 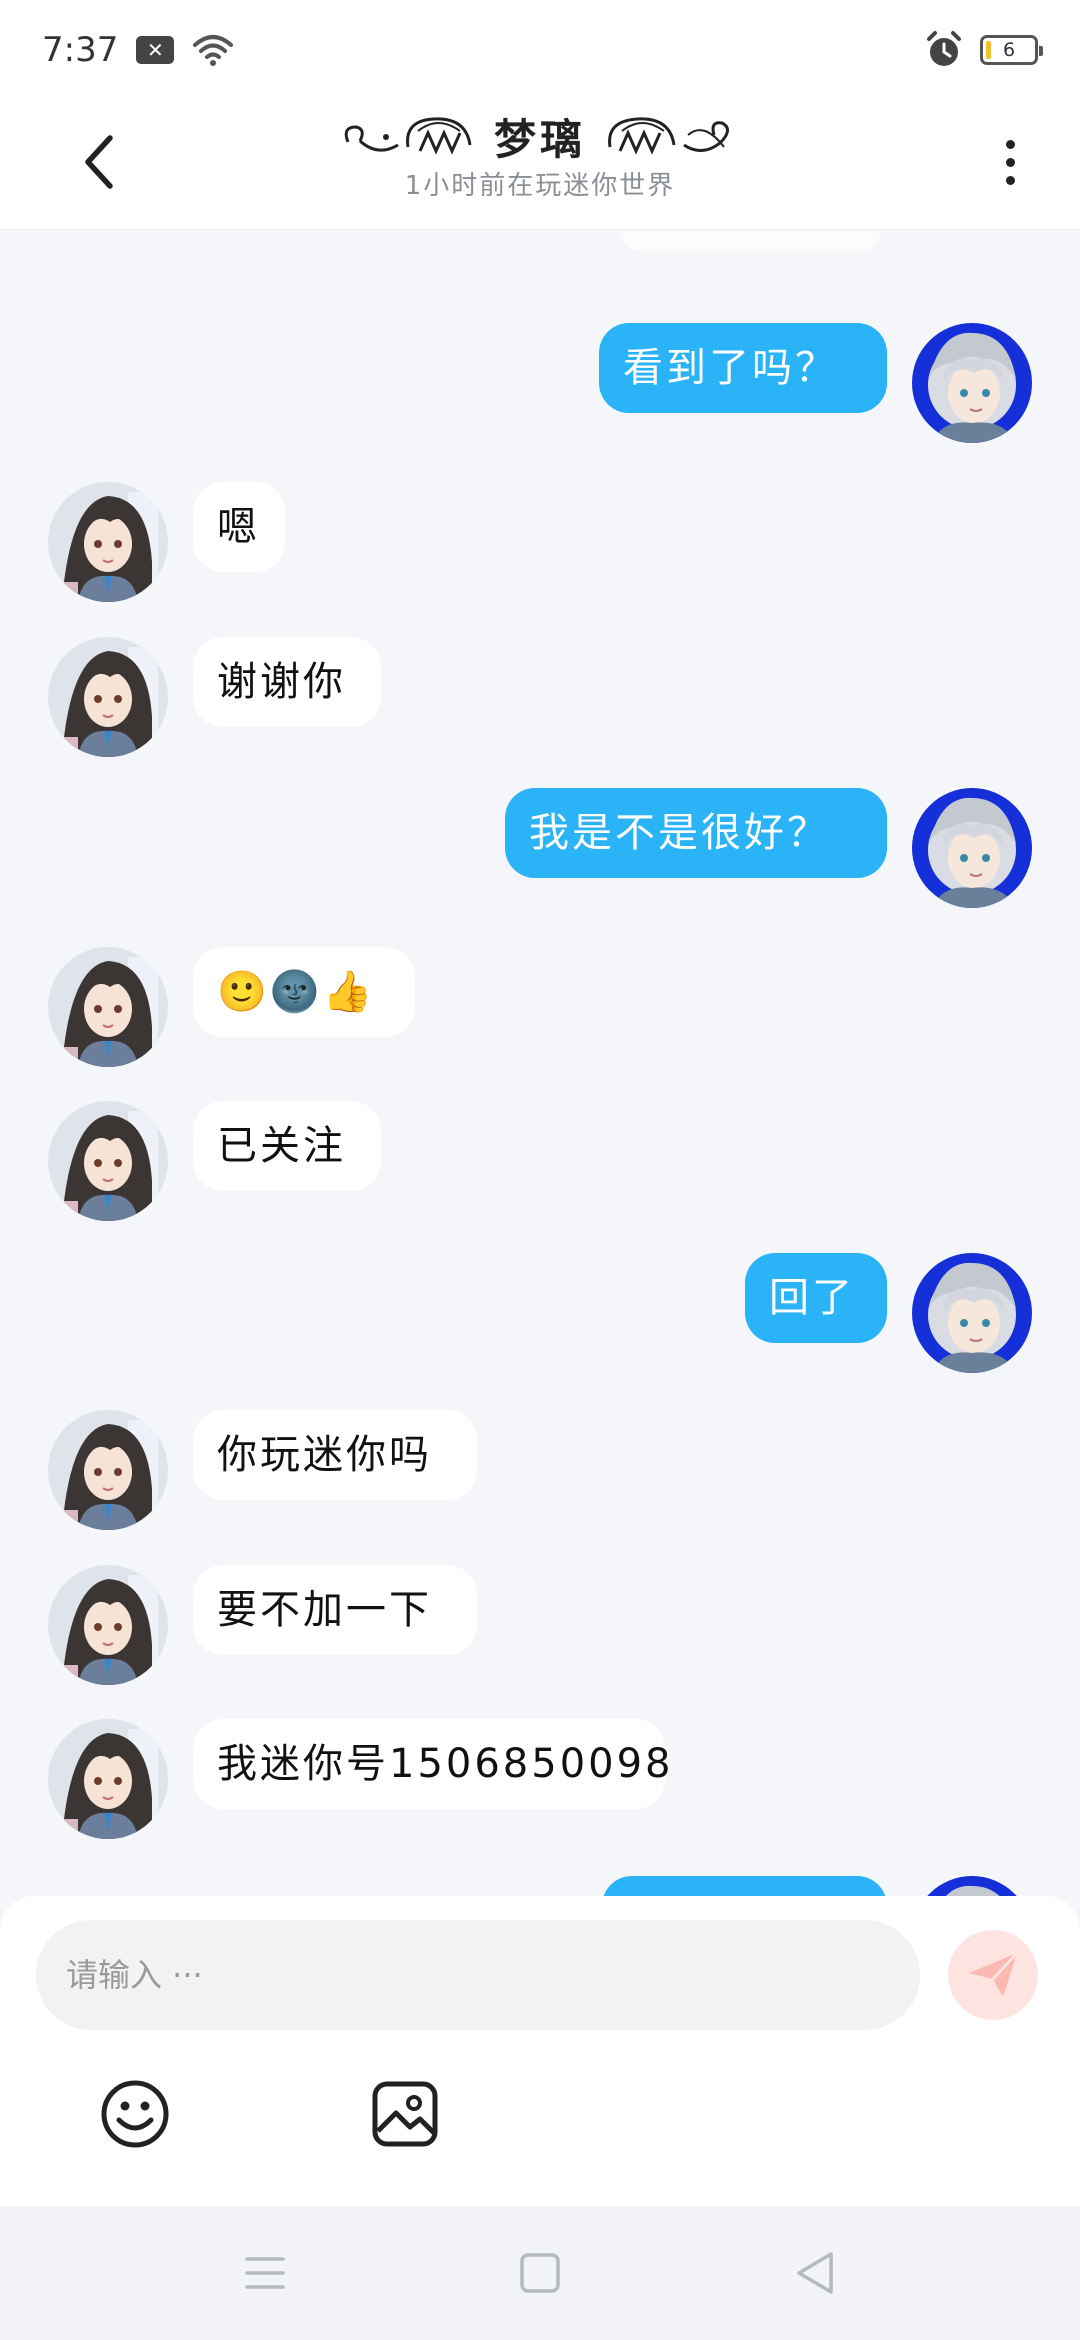 I want to click on incoming-message: 已关注, so click(x=540, y=1161).